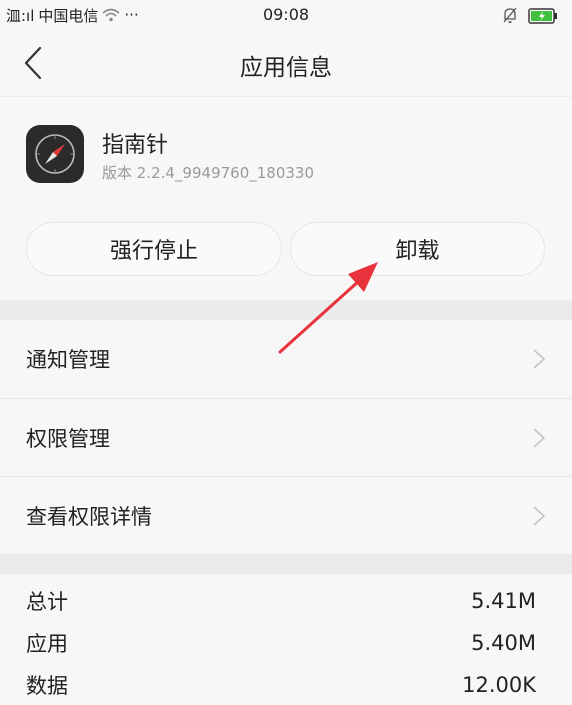 This screenshot has height=705, width=572. Describe the element at coordinates (286, 359) in the screenshot. I see `menu-item-notification-management: 通知管理` at that location.